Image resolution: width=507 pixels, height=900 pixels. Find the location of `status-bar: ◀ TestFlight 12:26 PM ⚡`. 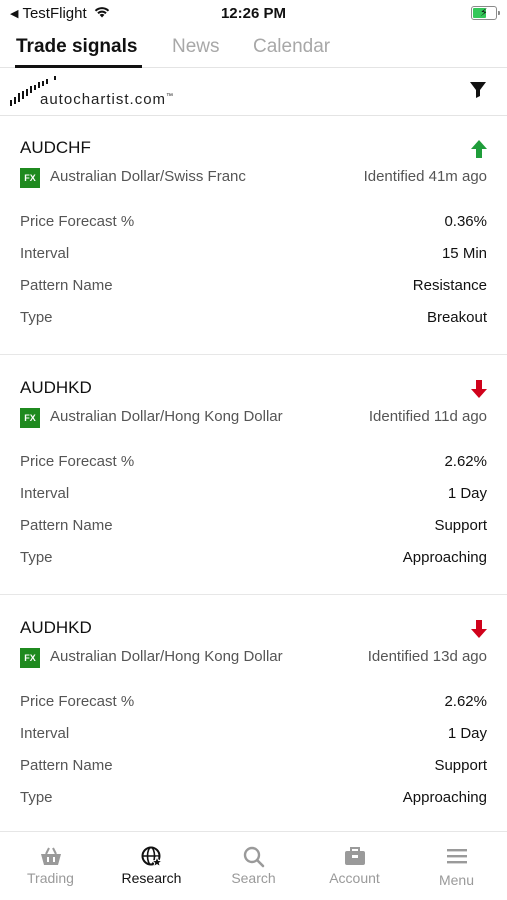

status-bar: ◀ TestFlight 12:26 PM ⚡ is located at coordinates (253, 14).